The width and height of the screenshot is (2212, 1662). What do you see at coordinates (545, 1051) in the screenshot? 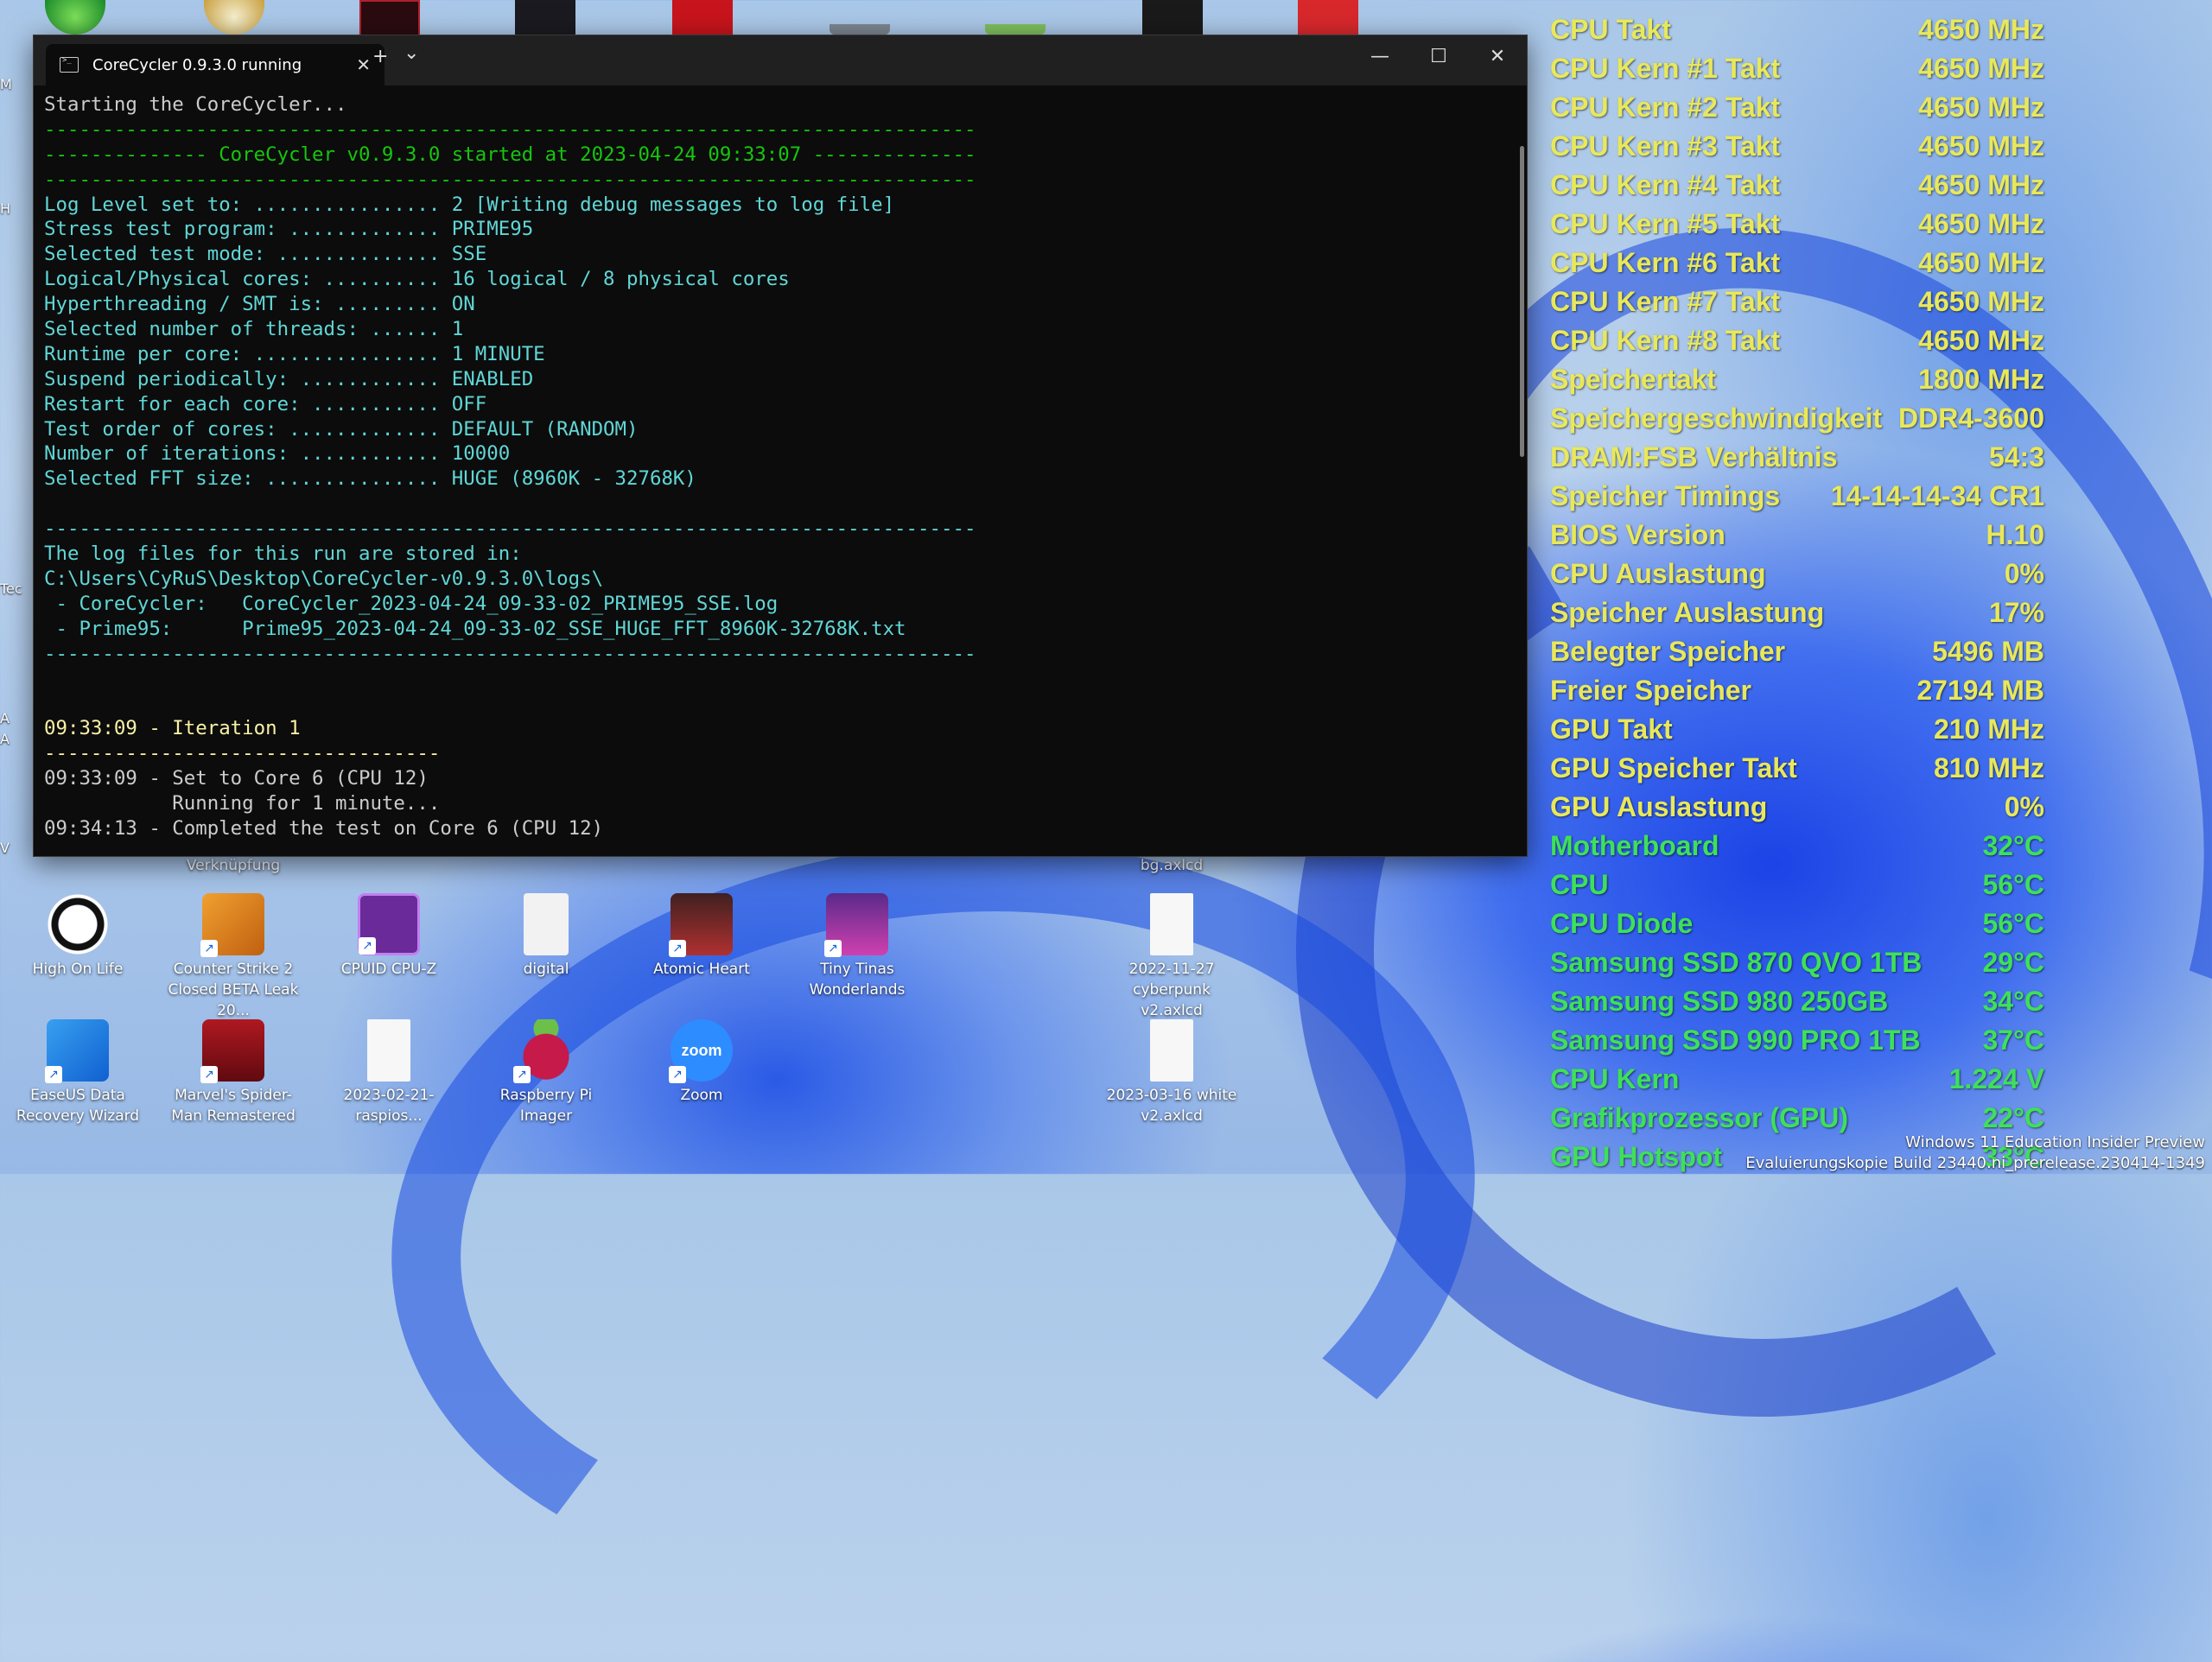
I see `raspberry-icon: ↗` at bounding box center [545, 1051].